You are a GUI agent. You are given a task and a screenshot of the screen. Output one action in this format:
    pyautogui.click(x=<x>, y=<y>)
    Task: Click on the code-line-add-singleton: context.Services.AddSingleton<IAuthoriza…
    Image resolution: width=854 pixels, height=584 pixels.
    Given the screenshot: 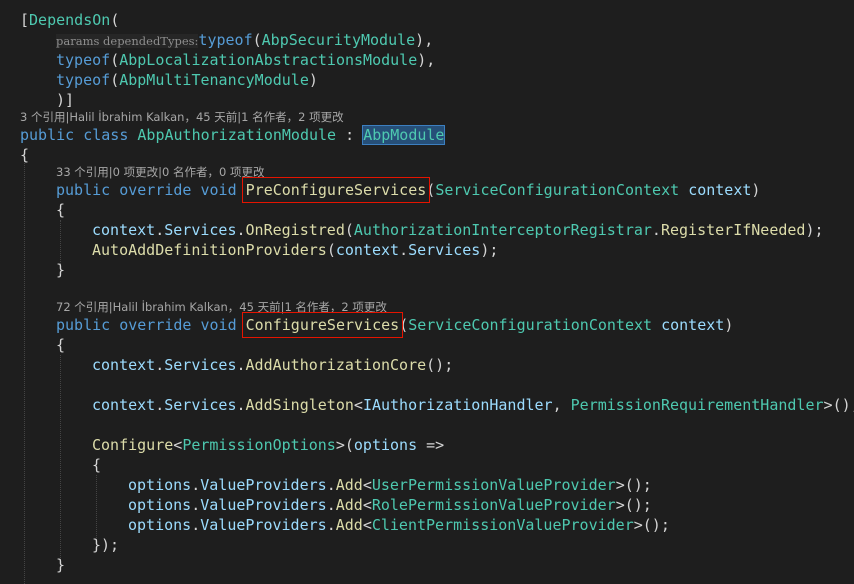 What is the action you would take?
    pyautogui.click(x=473, y=405)
    